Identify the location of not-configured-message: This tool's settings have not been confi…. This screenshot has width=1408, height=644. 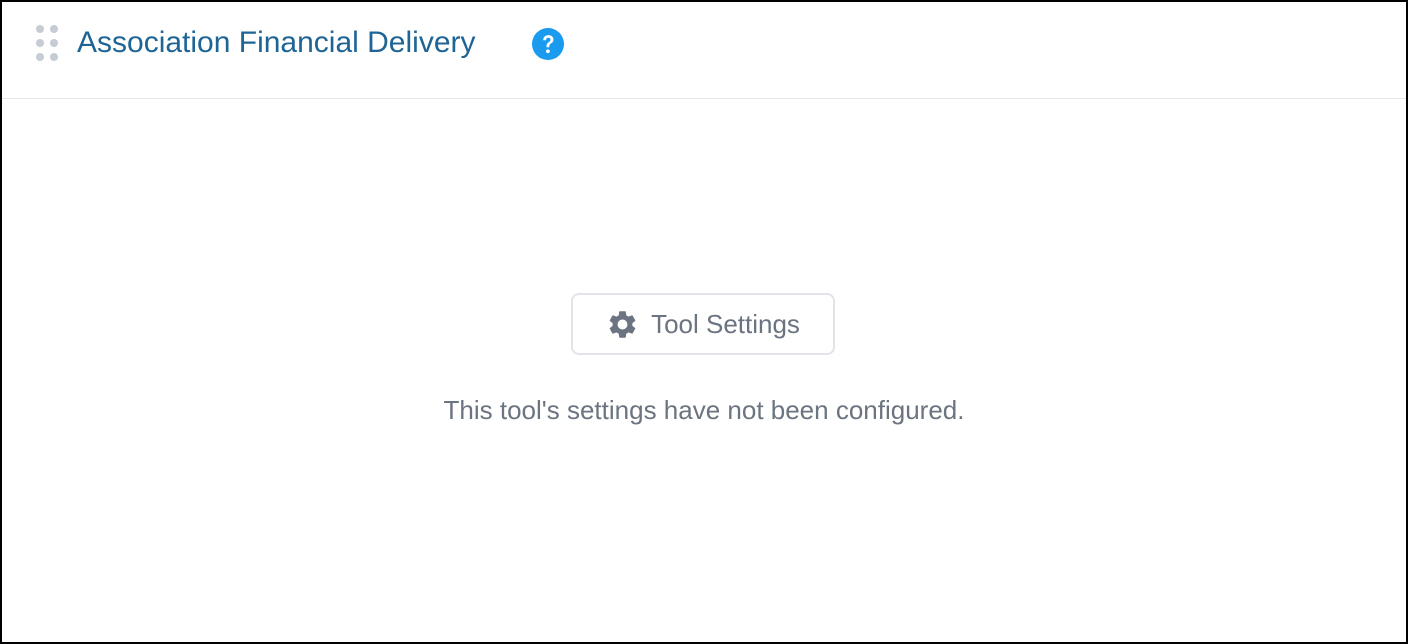
(704, 410).